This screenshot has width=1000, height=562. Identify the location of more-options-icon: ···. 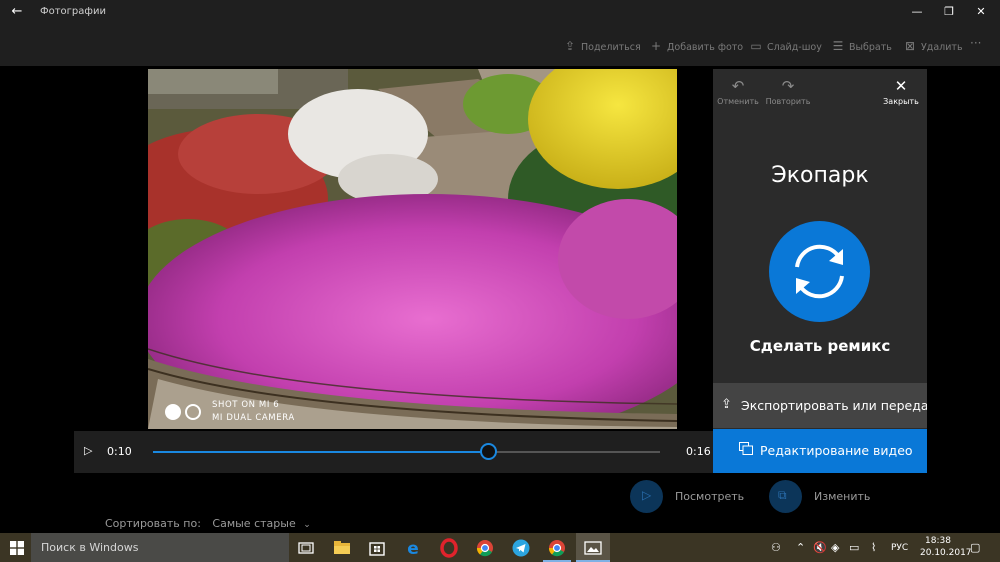
(975, 43).